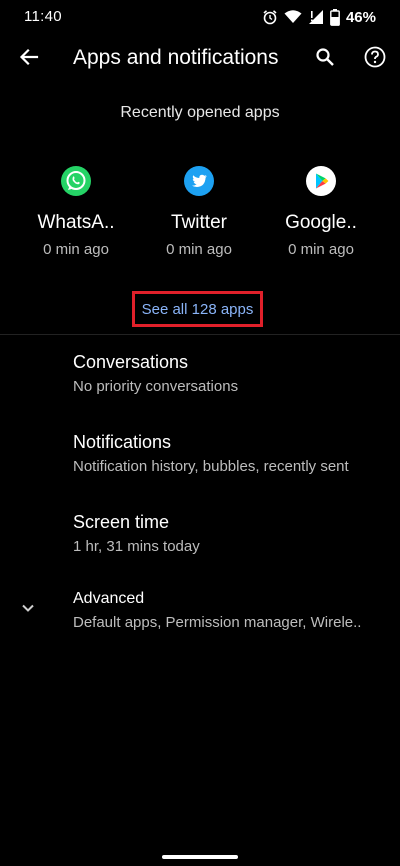 The image size is (400, 866). Describe the element at coordinates (76, 209) in the screenshot. I see `recent-app-whatsapp: WhatsA.. 0 min ago` at that location.